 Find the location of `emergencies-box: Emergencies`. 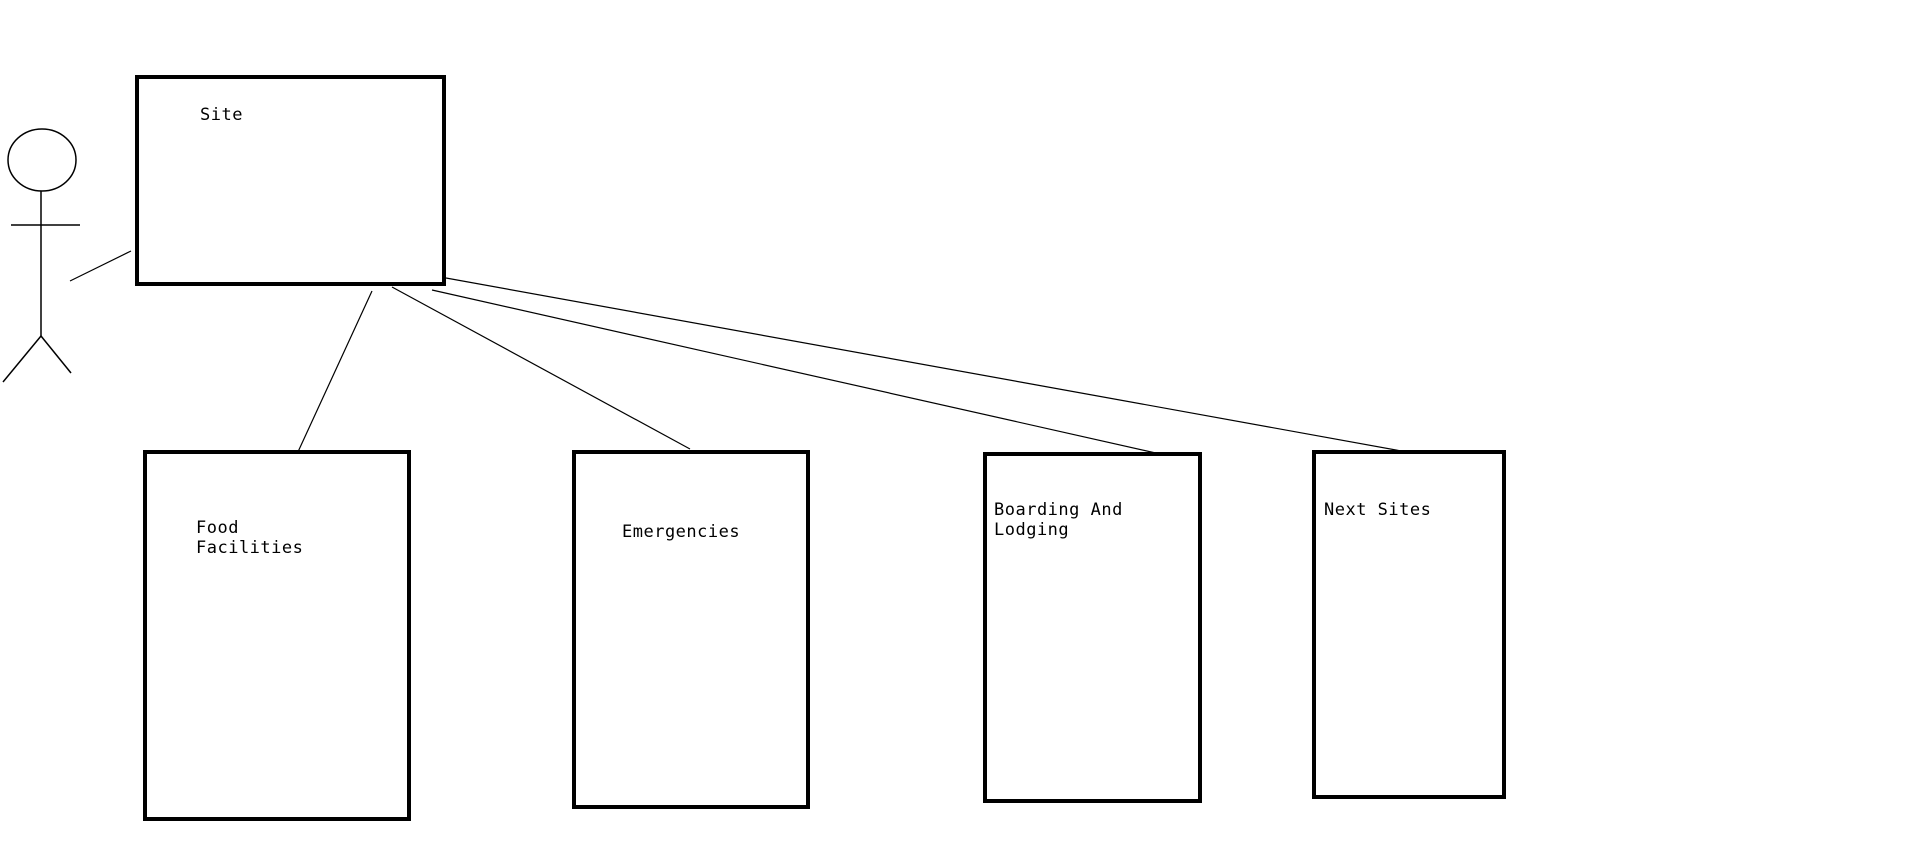

emergencies-box: Emergencies is located at coordinates (691, 629).